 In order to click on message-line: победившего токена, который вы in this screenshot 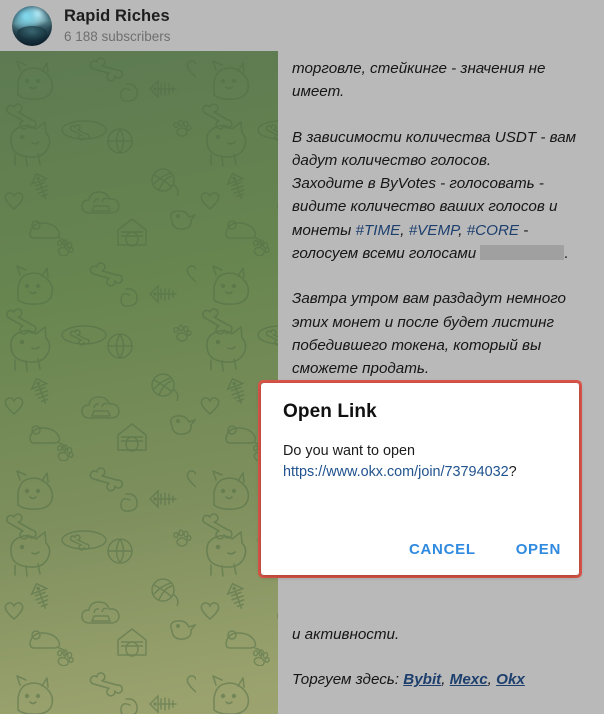, I will do `click(417, 345)`.